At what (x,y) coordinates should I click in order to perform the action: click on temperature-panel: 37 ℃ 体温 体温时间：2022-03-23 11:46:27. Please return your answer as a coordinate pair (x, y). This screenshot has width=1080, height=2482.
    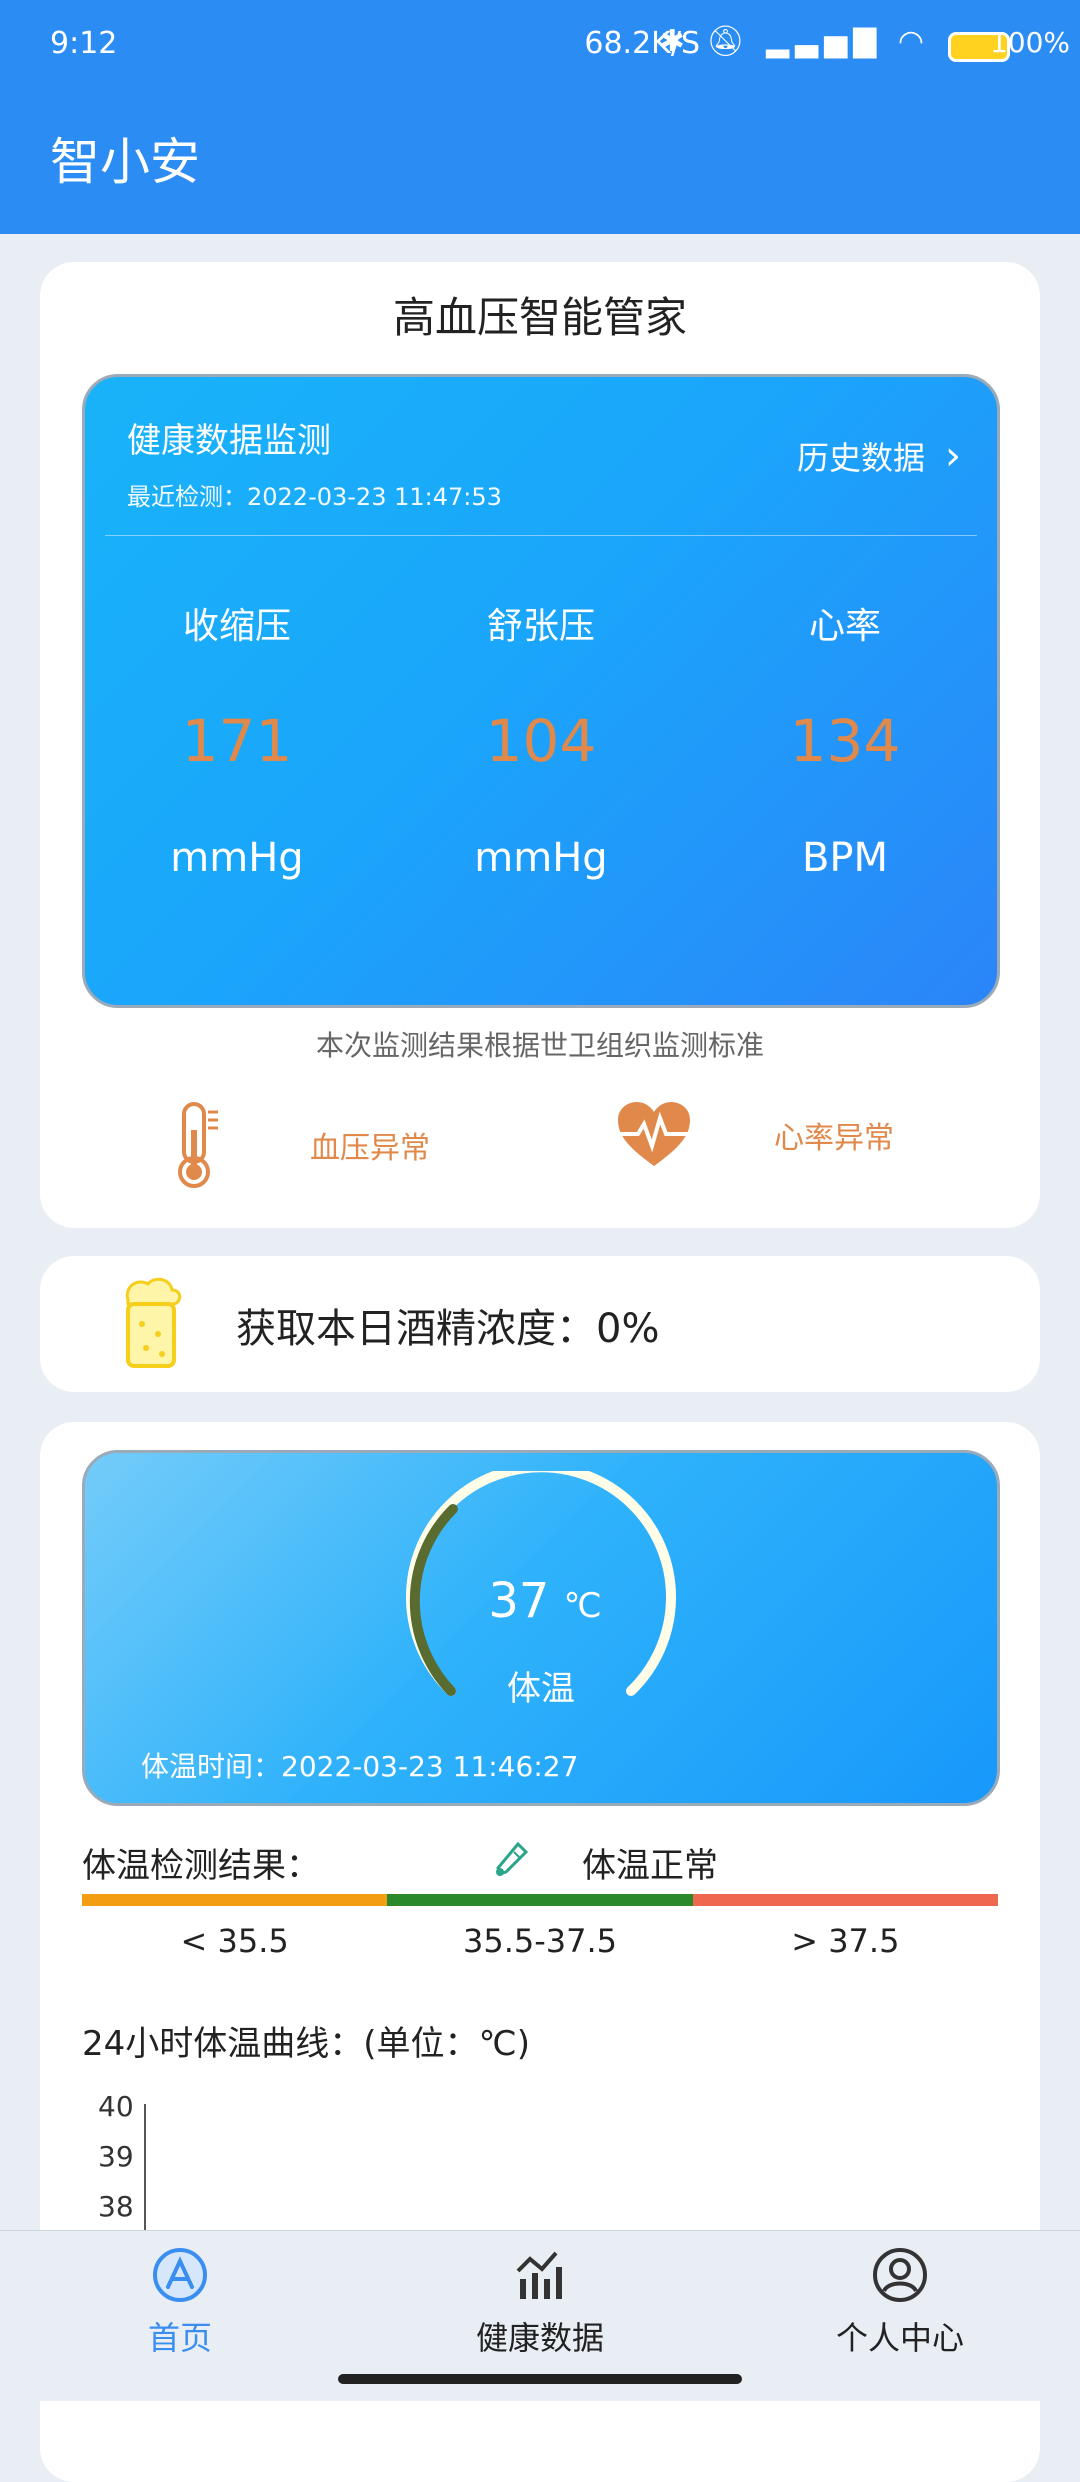
    Looking at the image, I should click on (541, 1628).